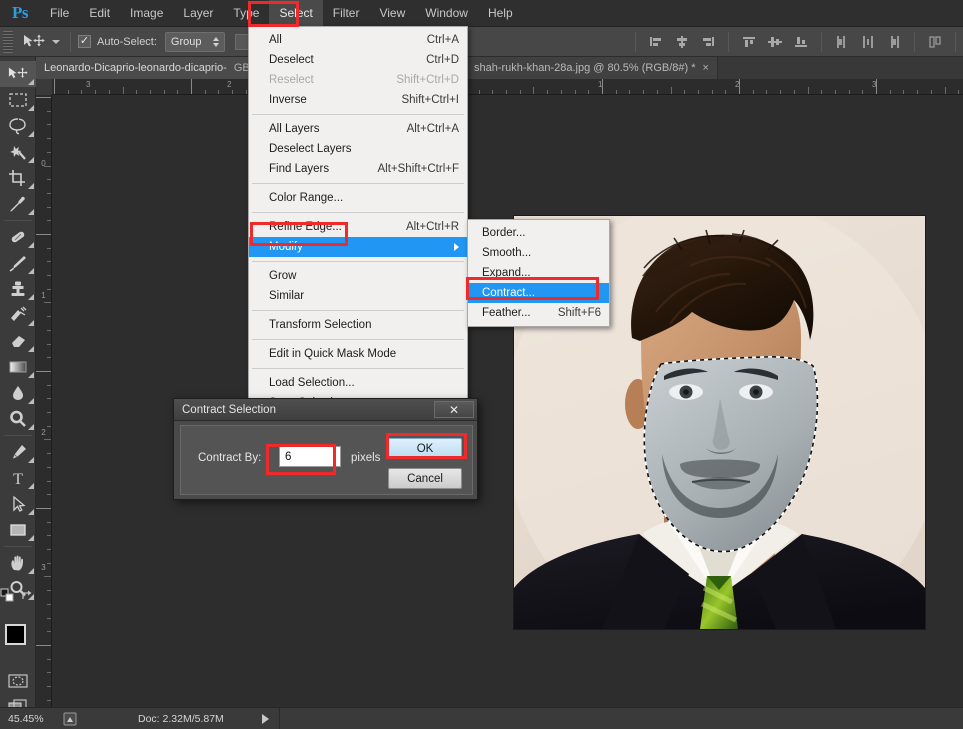 The width and height of the screenshot is (963, 729). What do you see at coordinates (682, 42) in the screenshot?
I see `align-horizontal-centers-button` at bounding box center [682, 42].